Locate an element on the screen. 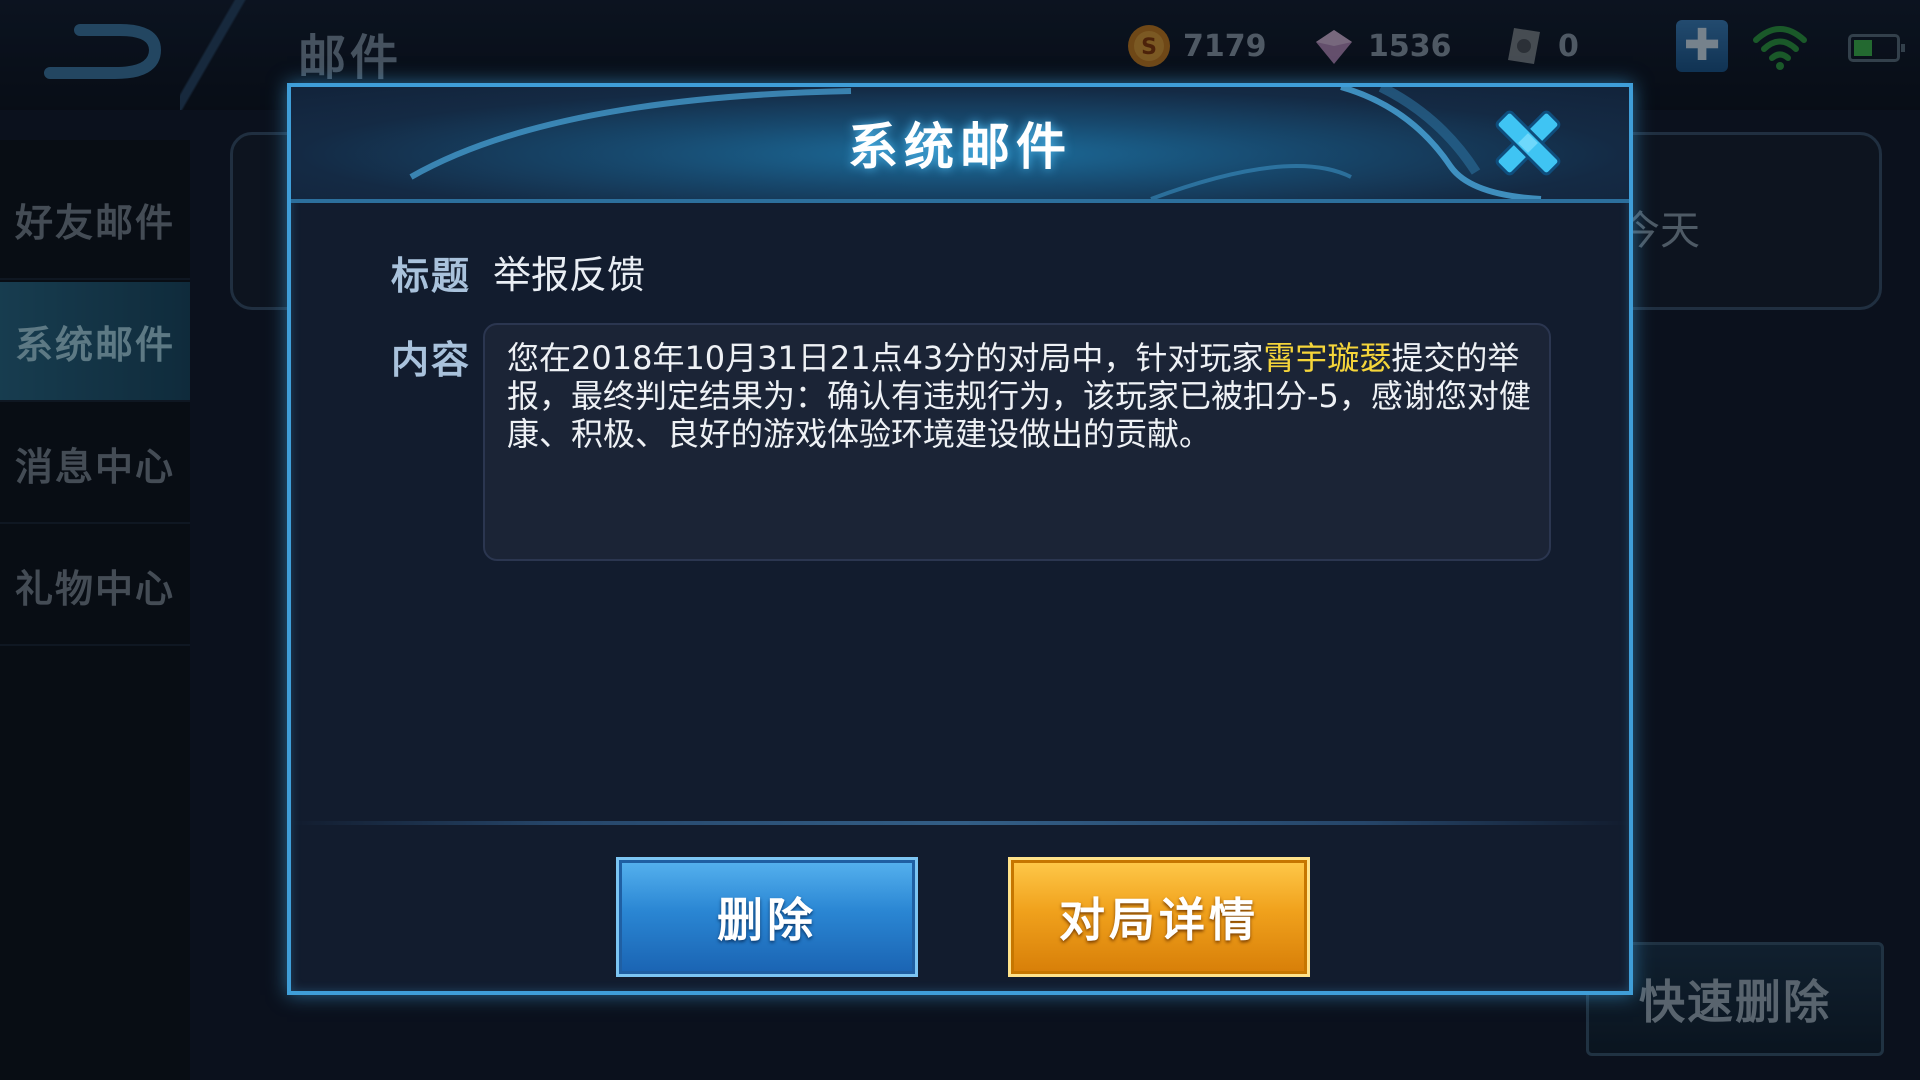 This screenshot has width=1920, height=1080. recharge-plus-button: ✚ is located at coordinates (1702, 46).